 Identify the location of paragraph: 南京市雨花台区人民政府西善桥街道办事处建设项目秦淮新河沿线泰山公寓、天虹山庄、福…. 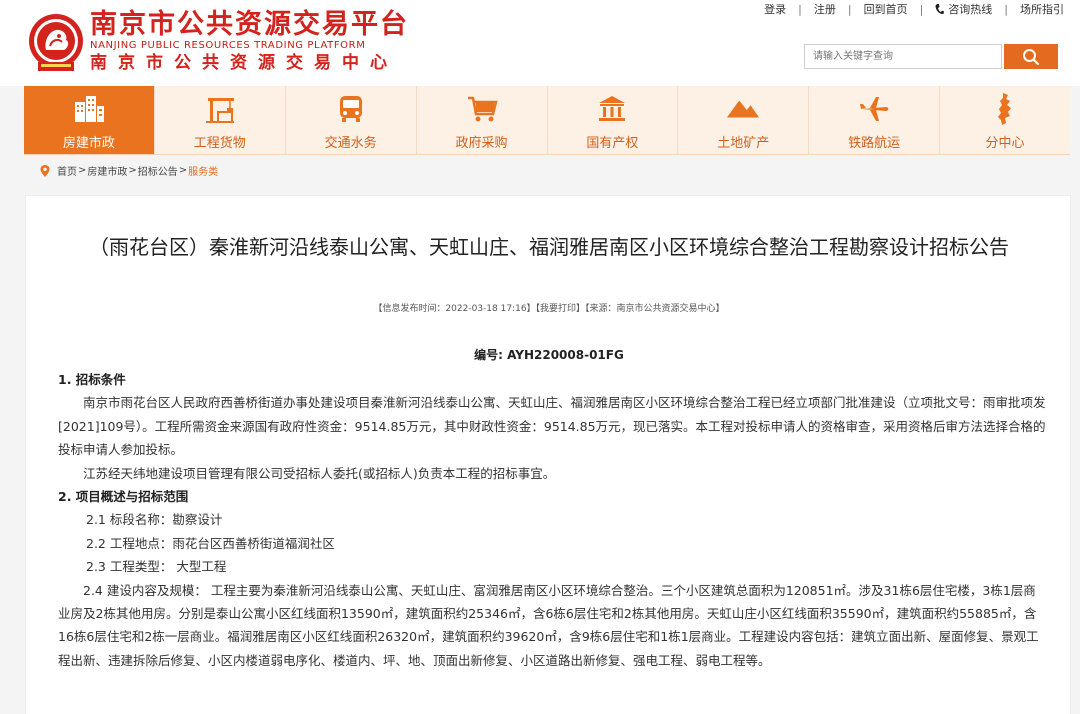
(552, 426).